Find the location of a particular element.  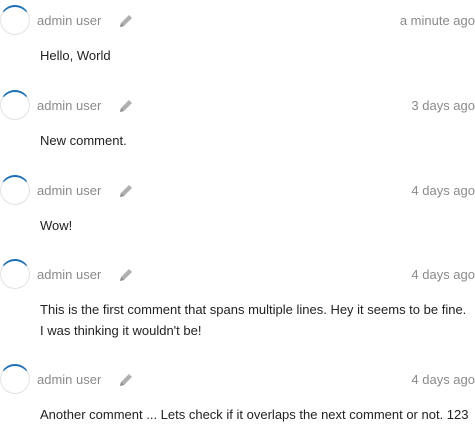

comment-text: New comment. is located at coordinates (83, 140).